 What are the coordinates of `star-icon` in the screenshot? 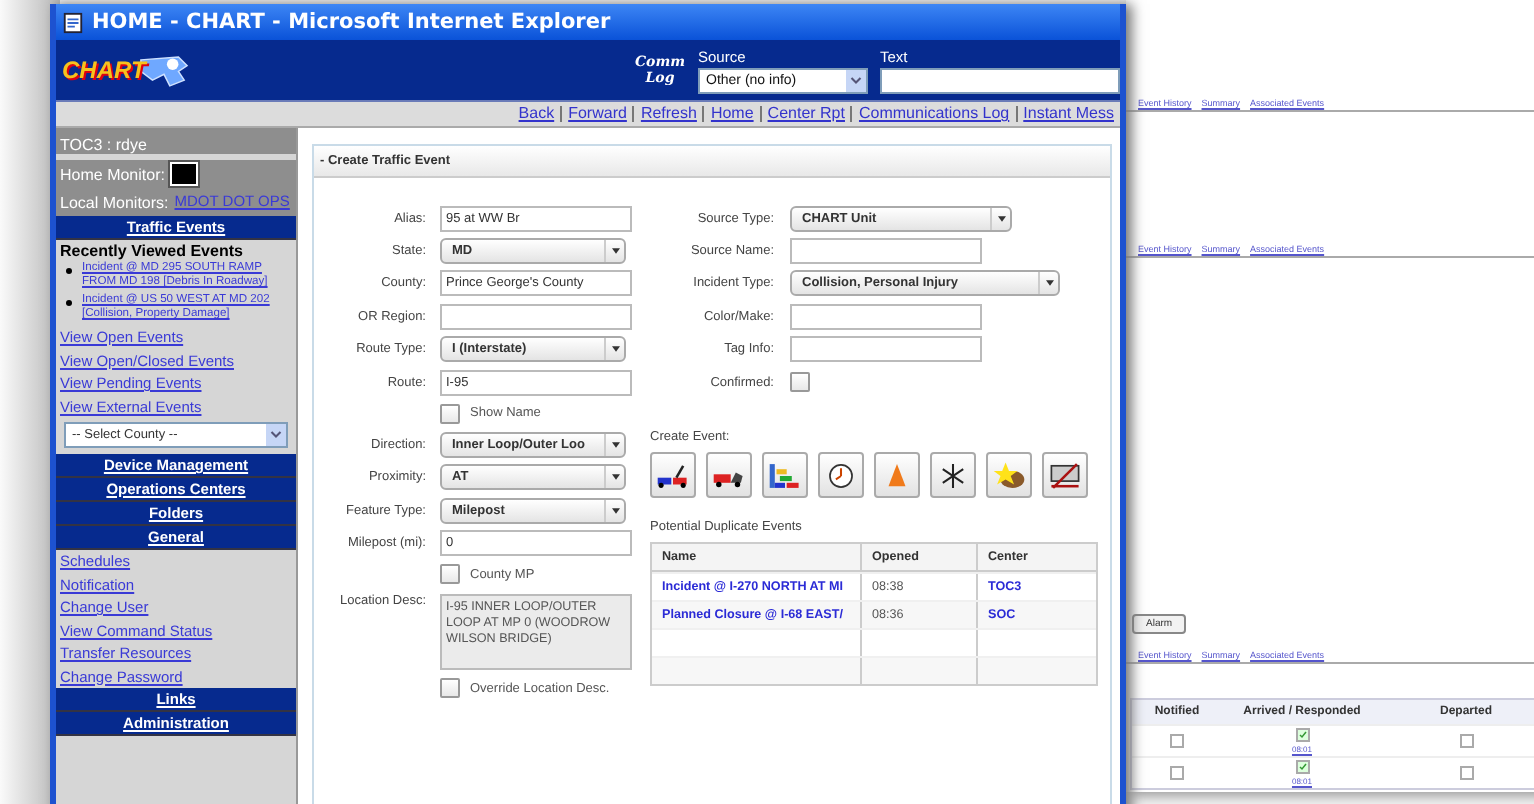 It's located at (1009, 475).